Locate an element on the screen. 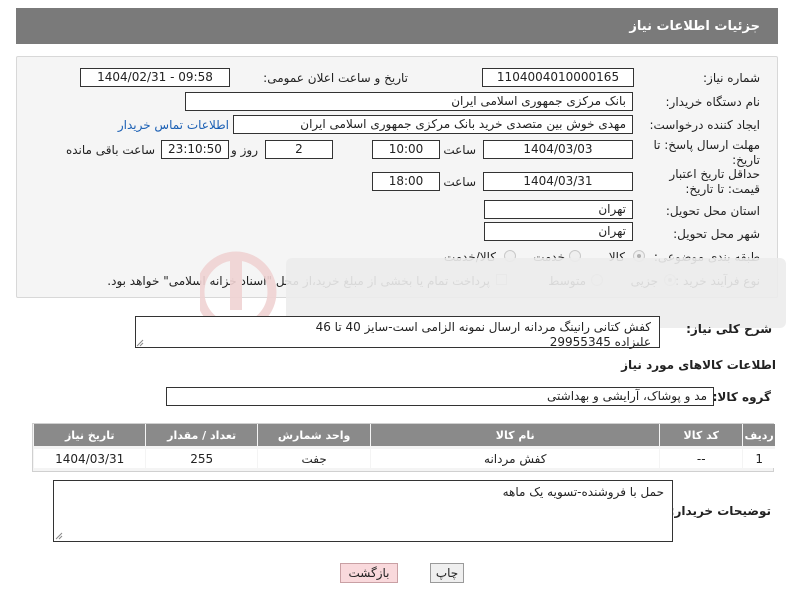 Image resolution: width=788 pixels, height=598 pixels. table-header-cell: تاریخ نیاز is located at coordinates (89, 435).